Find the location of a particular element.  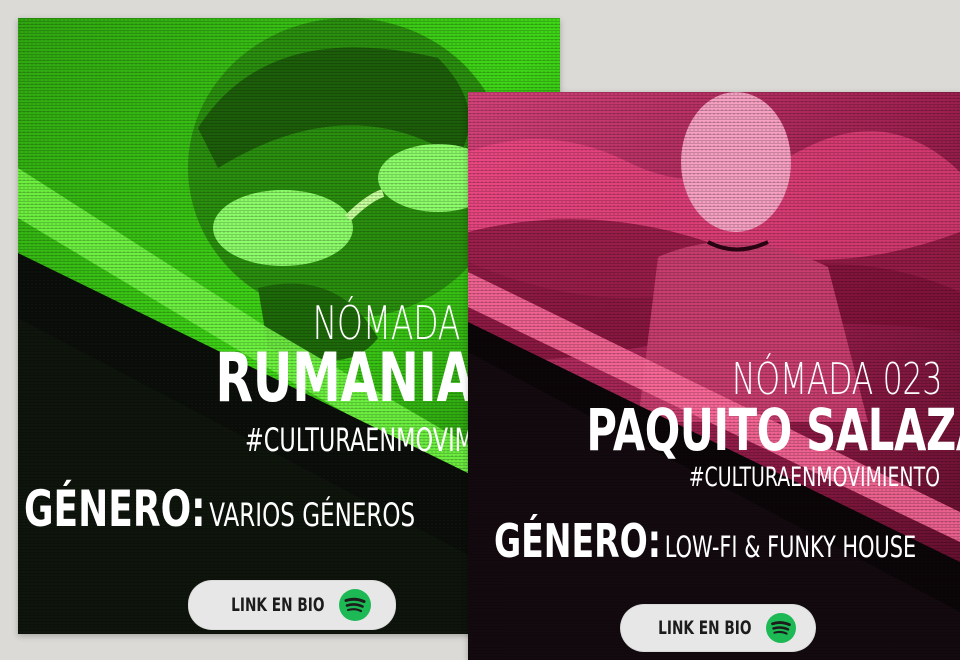

genre-value: LOW-FI & FUNKY HOUSE is located at coordinates (790, 547).